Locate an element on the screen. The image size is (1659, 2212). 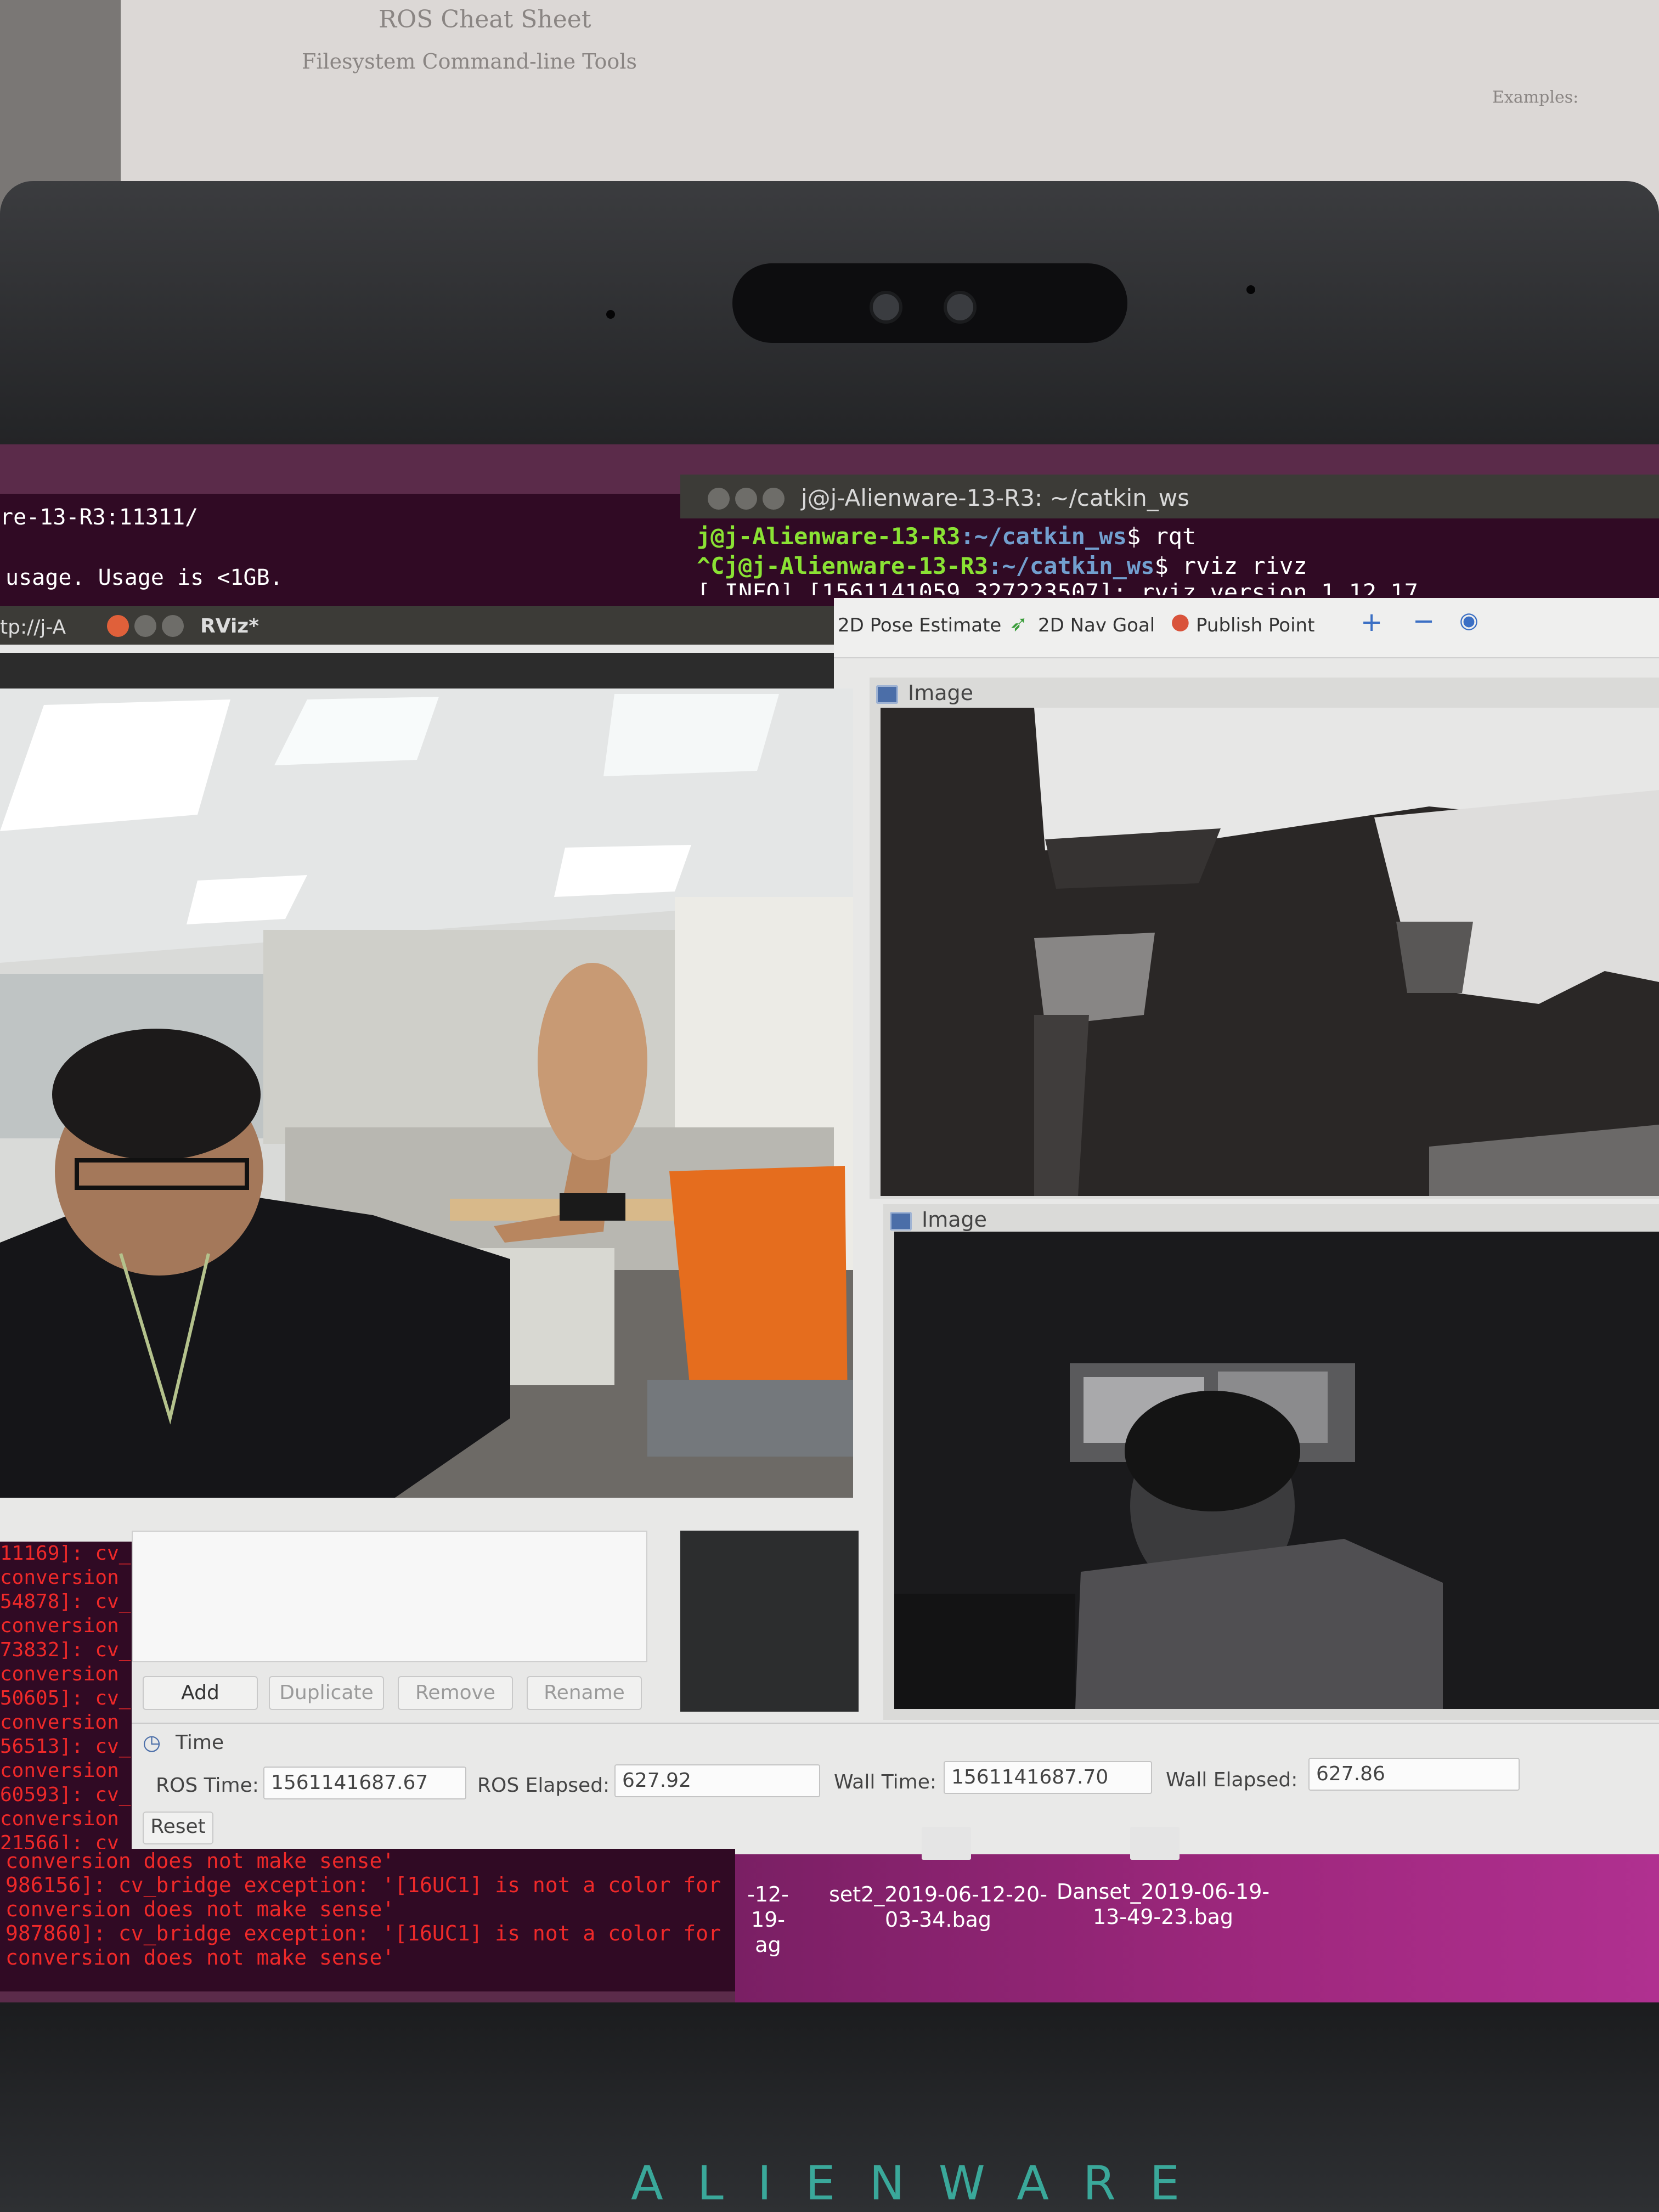
reset-button: Reset is located at coordinates (178, 1828).